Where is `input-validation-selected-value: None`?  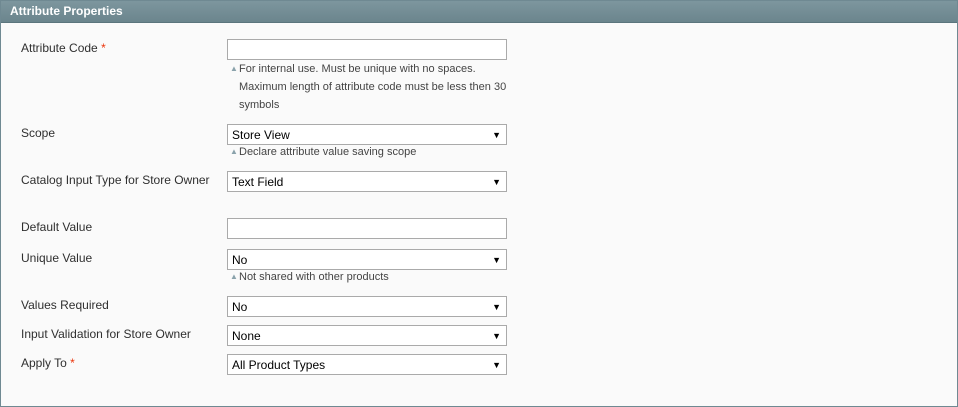
input-validation-selected-value: None is located at coordinates (246, 336).